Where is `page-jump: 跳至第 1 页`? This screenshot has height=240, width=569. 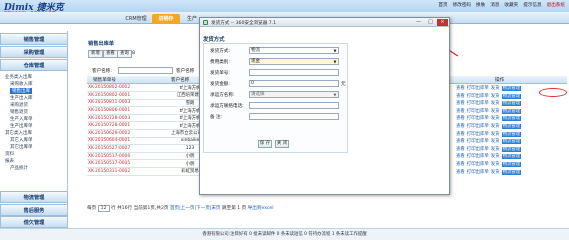
page-jump: 跳至第 1 页 is located at coordinates (234, 208).